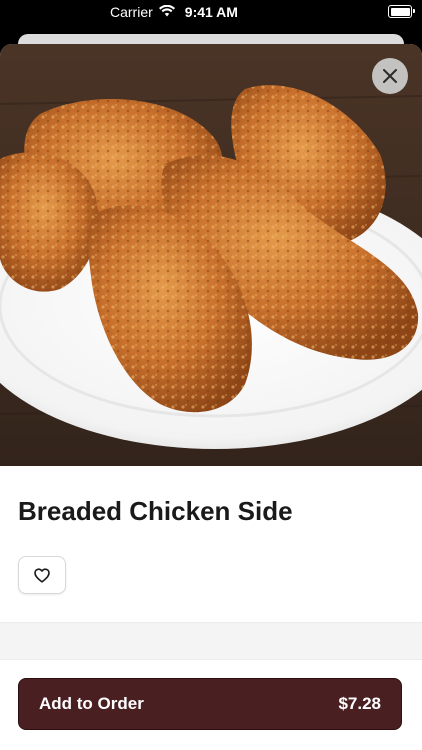 The image size is (422, 750). I want to click on close-button, so click(390, 76).